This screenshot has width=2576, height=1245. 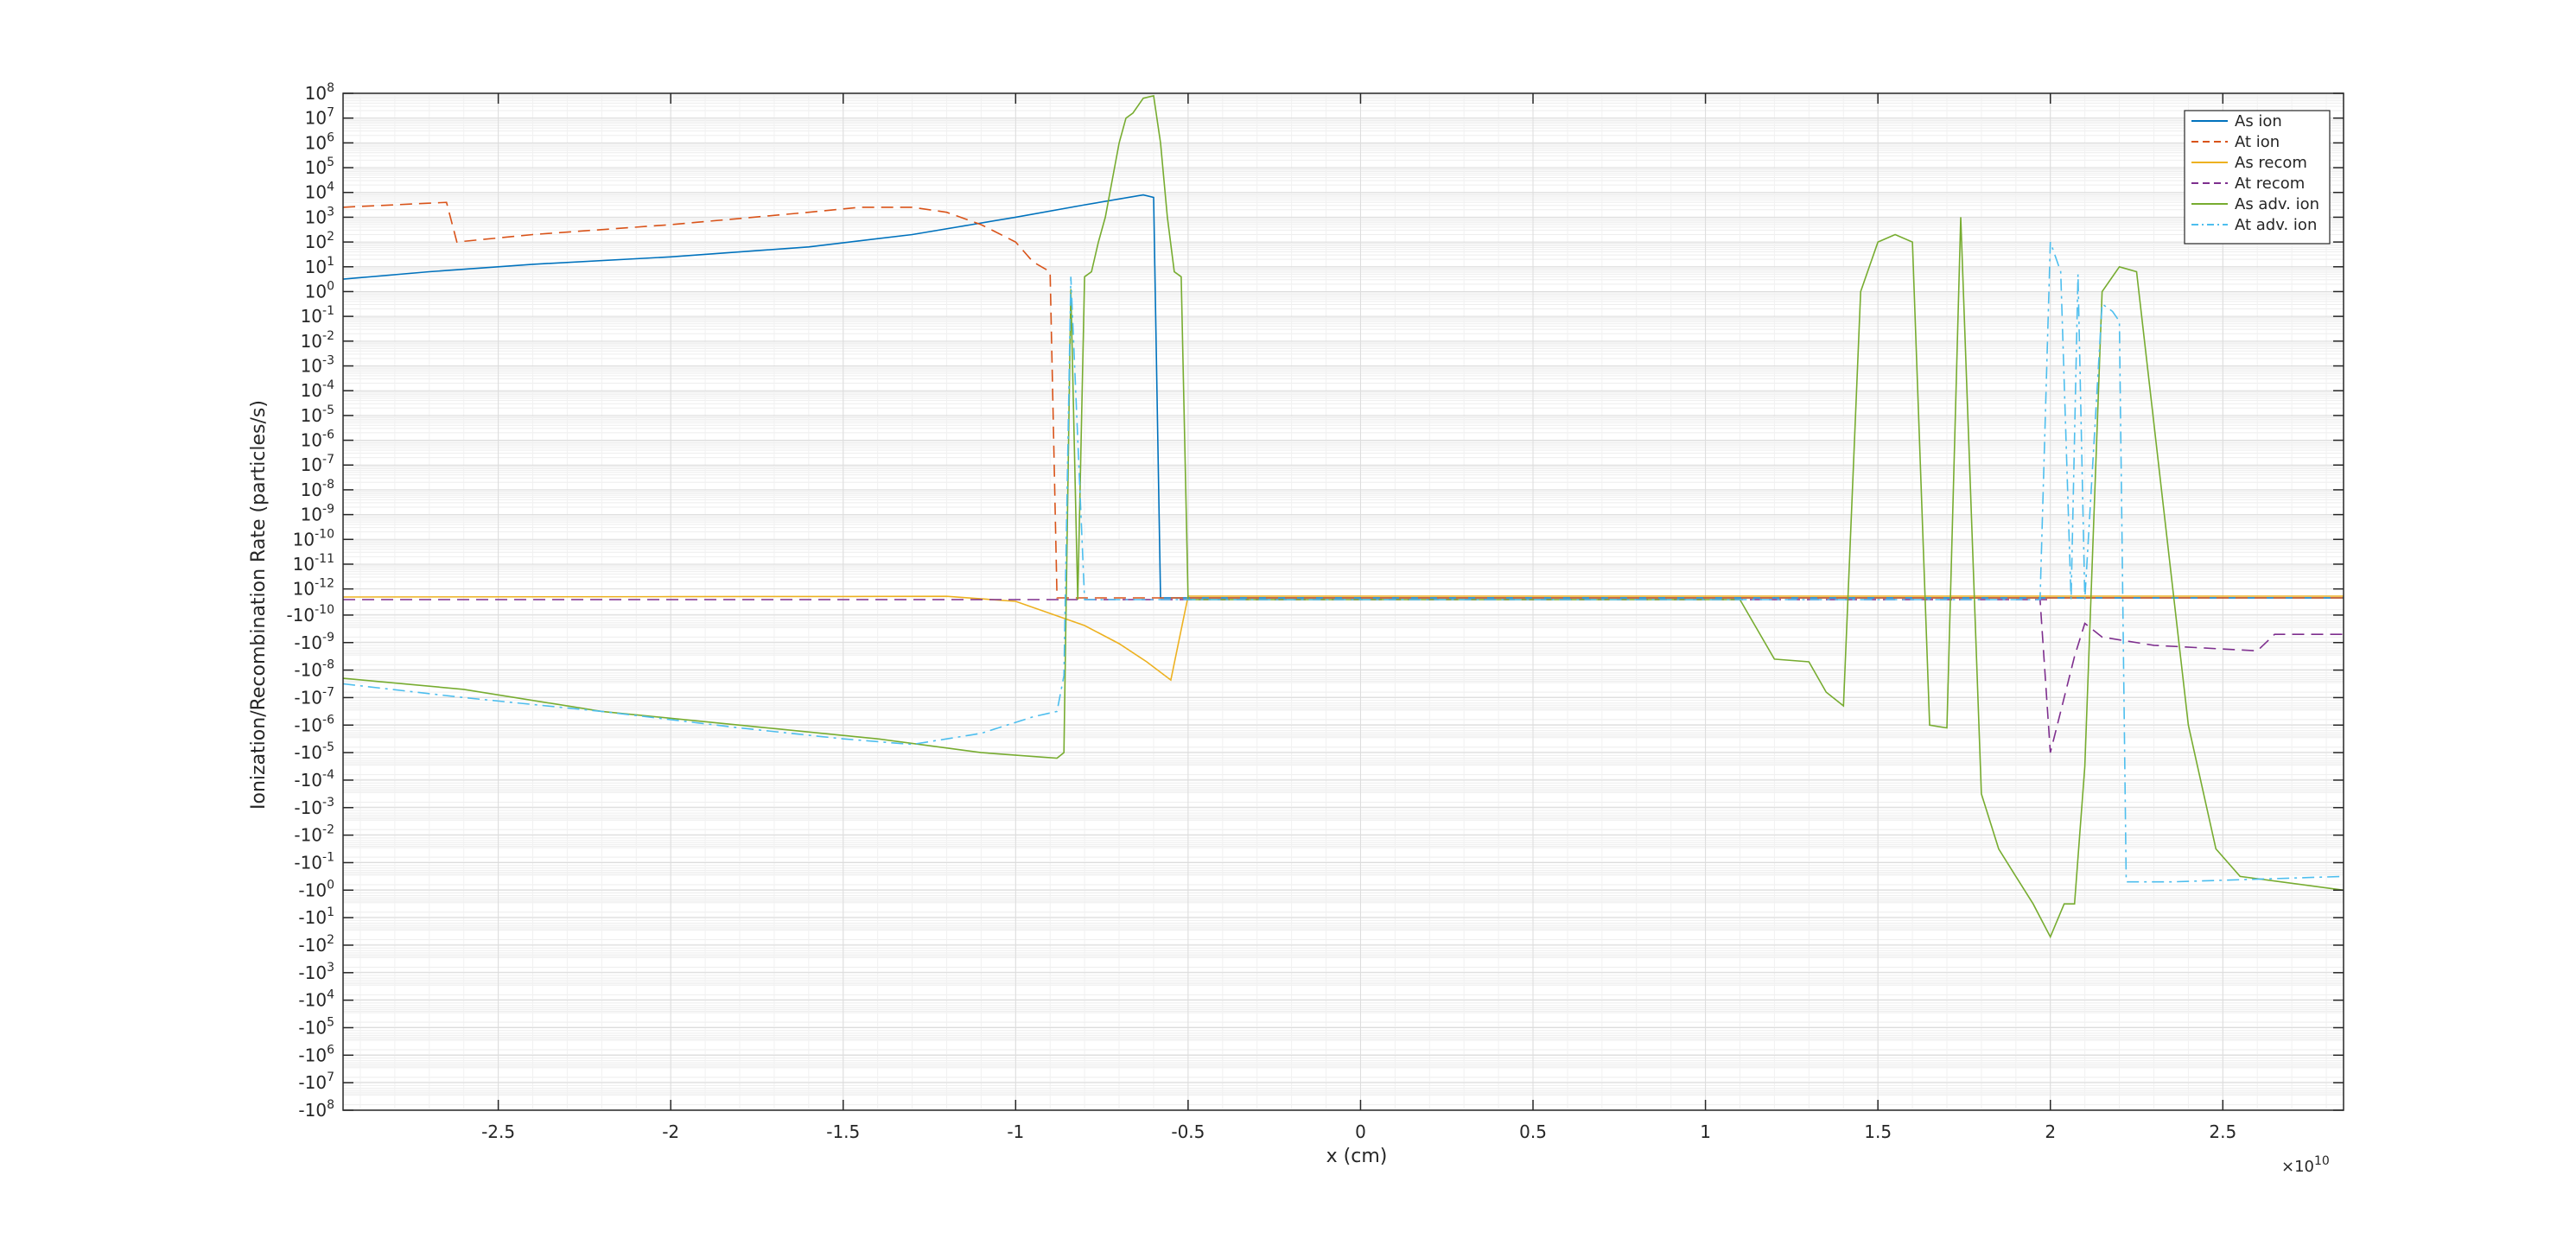 I want to click on x-tick-label: 1, so click(x=1706, y=1131).